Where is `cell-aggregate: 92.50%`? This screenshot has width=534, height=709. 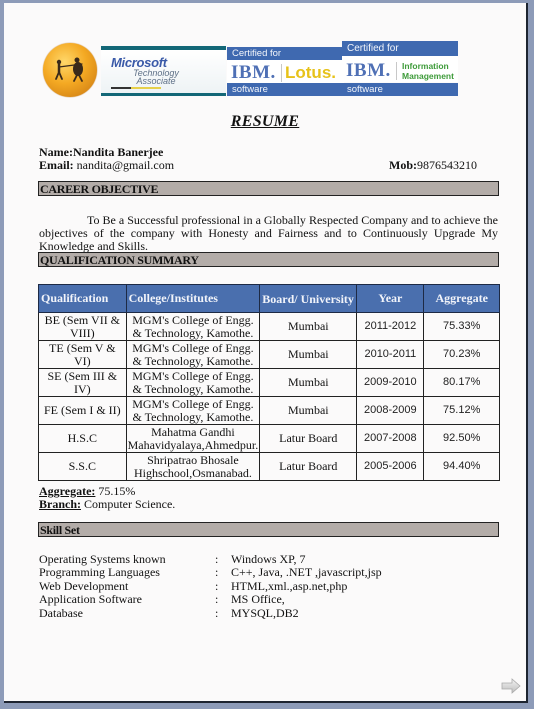 cell-aggregate: 92.50% is located at coordinates (461, 438).